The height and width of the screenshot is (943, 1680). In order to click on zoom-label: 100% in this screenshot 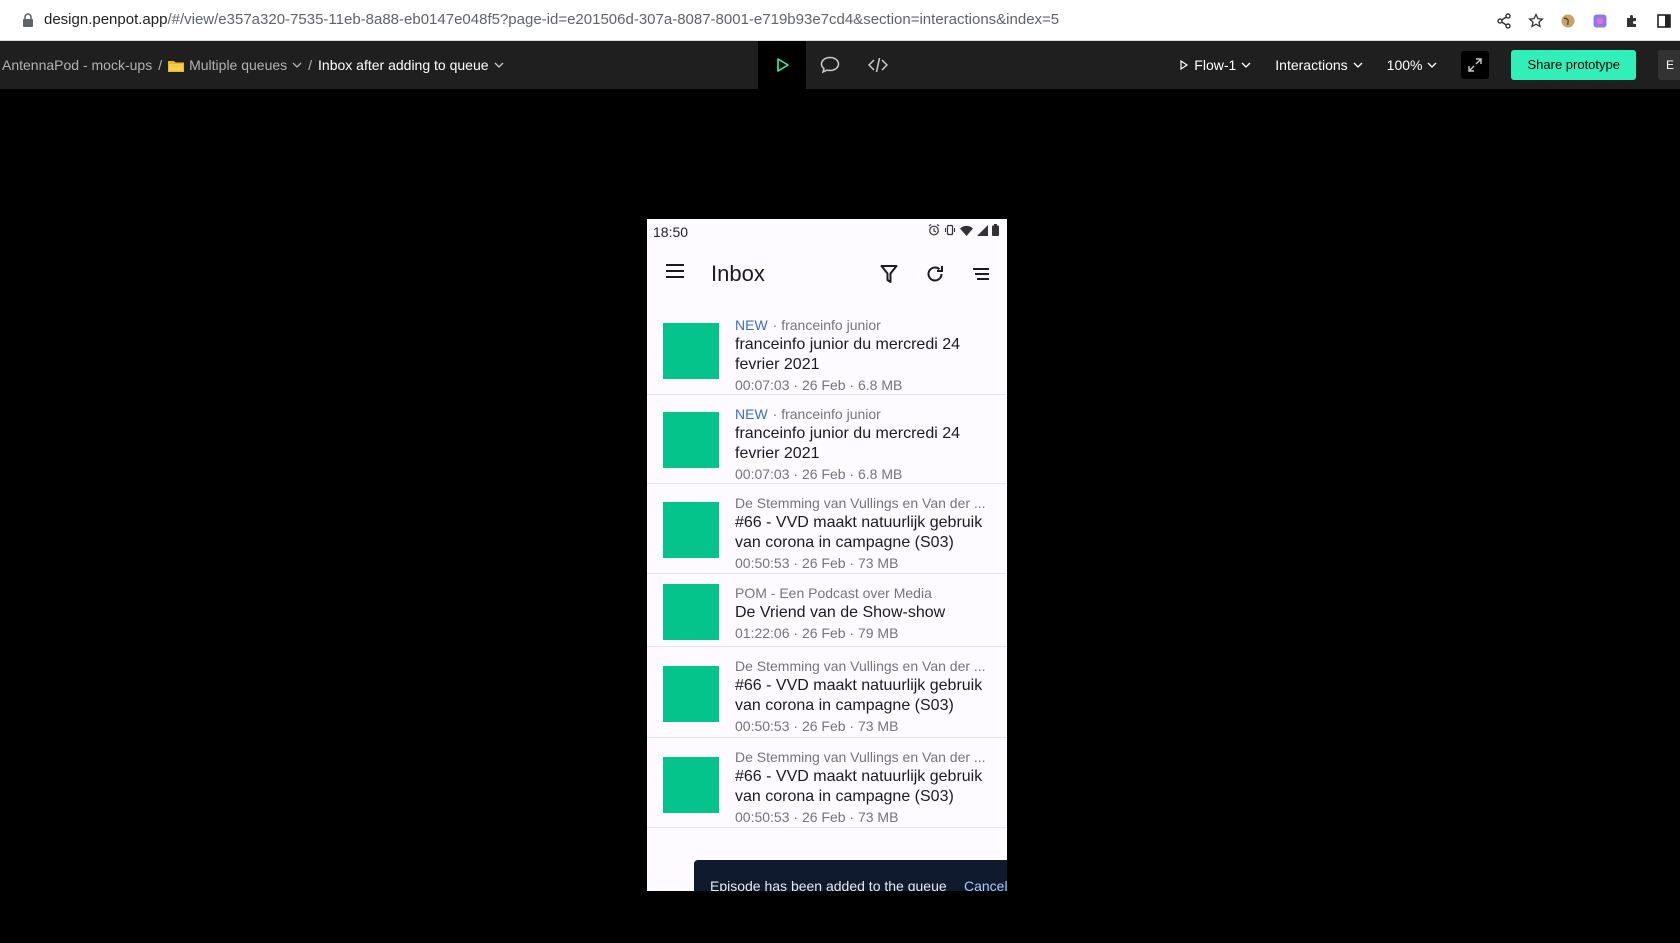, I will do `click(1404, 65)`.